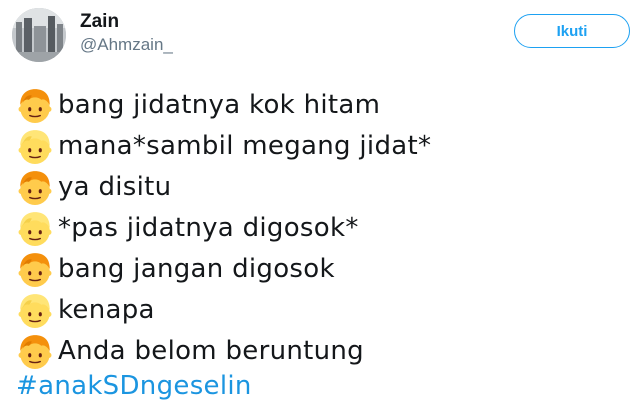 This screenshot has width=644, height=401. What do you see at coordinates (134, 386) in the screenshot?
I see `hashtag-link: #anakSDngeselin` at bounding box center [134, 386].